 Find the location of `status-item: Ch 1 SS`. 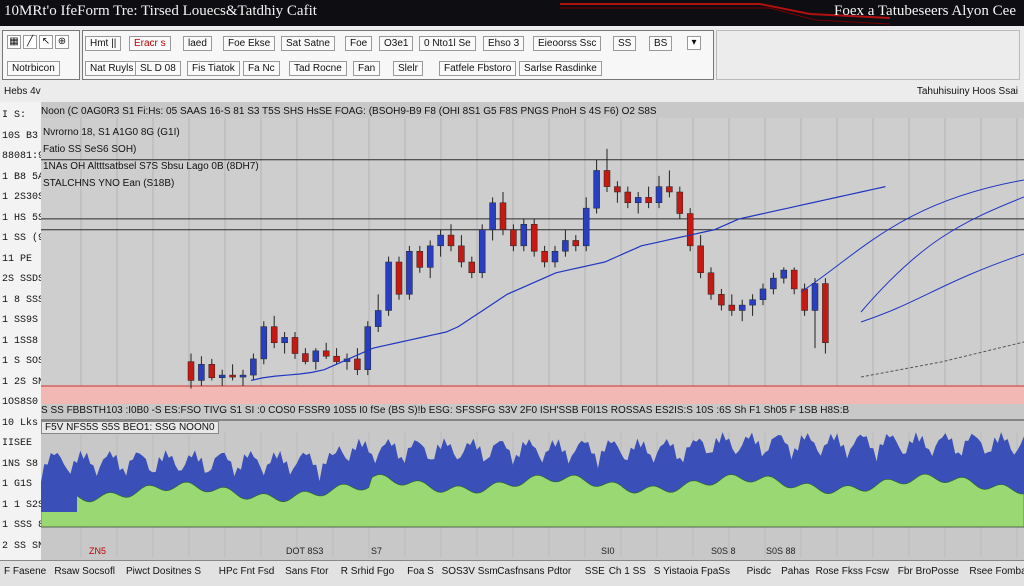

status-item: Ch 1 SS is located at coordinates (627, 571).